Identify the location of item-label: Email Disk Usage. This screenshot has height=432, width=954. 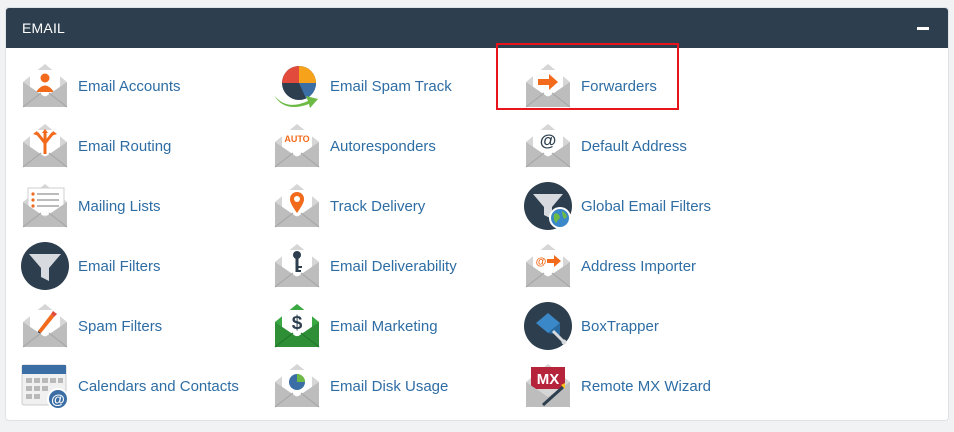
(389, 386).